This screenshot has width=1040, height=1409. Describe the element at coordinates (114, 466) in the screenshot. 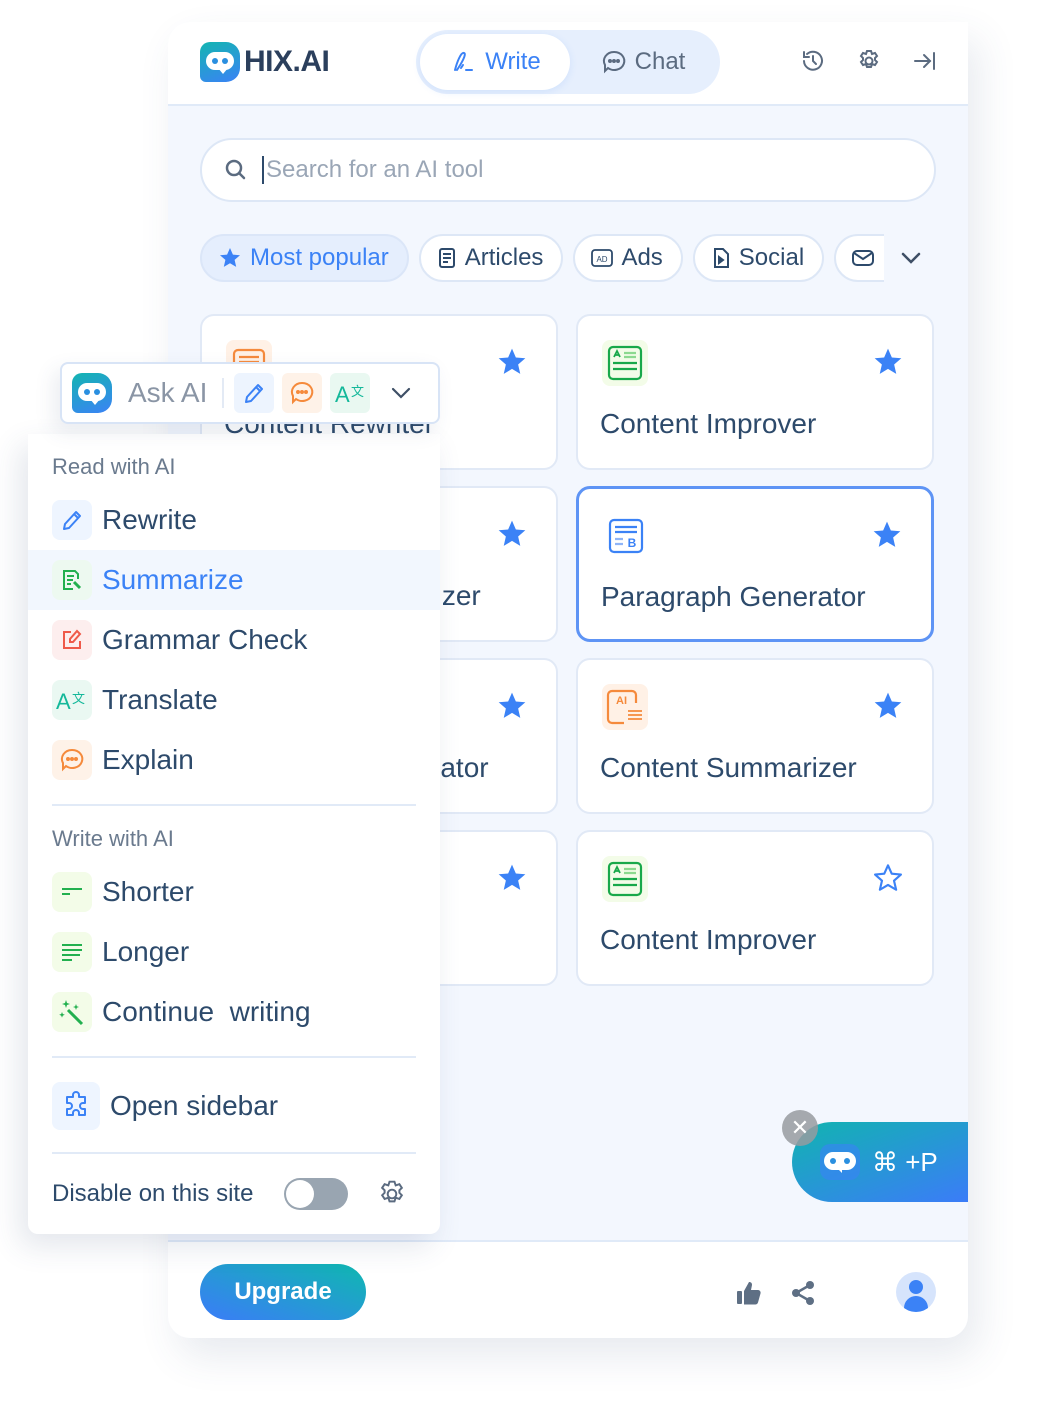

I see `section-title-read: Read with AI` at that location.